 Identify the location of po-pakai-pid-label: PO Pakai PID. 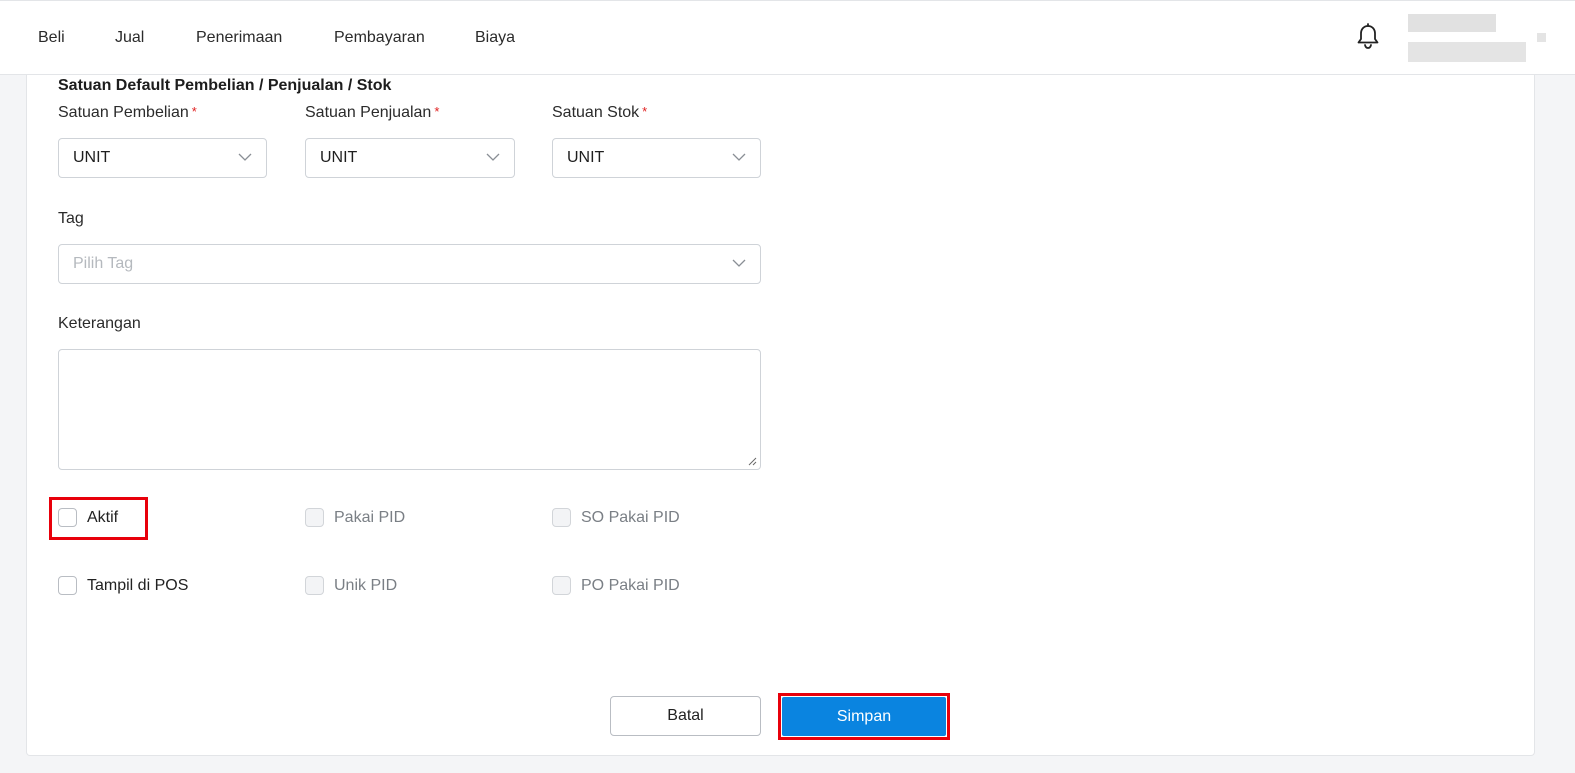
(630, 585).